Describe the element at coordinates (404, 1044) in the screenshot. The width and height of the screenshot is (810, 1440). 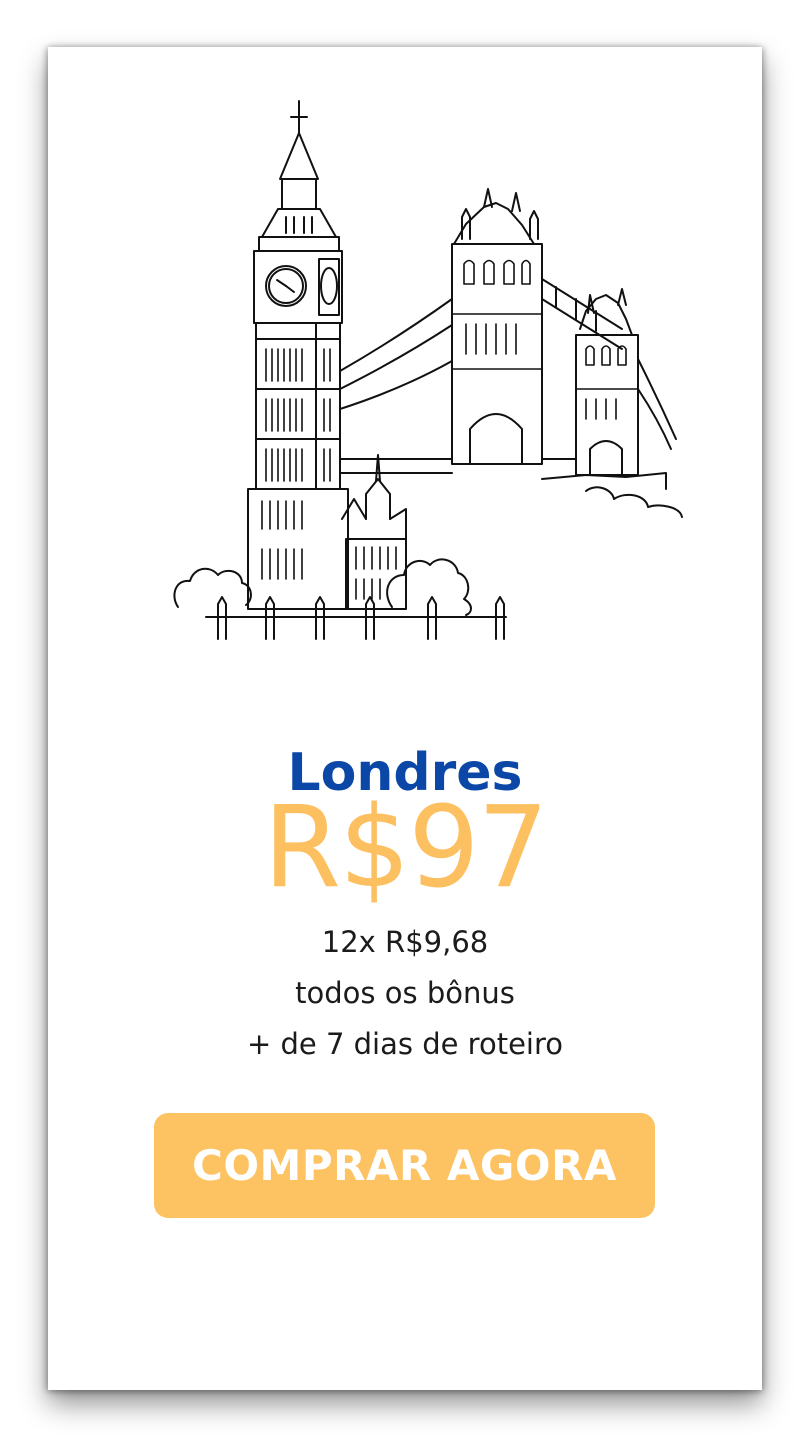
I see `itinerary-text: + de 7 dias de roteiro` at that location.